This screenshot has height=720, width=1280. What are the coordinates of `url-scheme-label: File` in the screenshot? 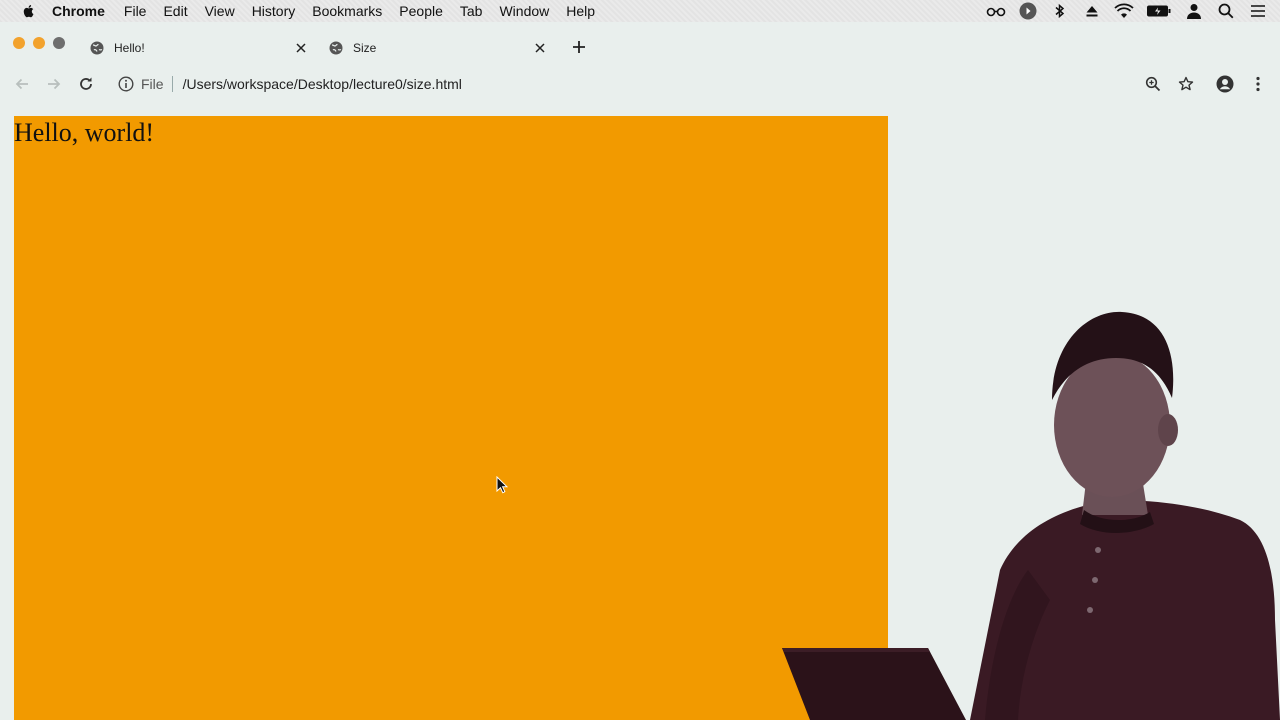 It's located at (152, 84).